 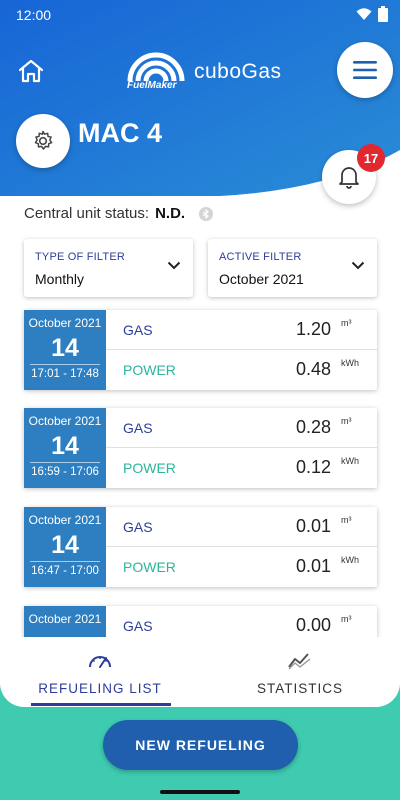 What do you see at coordinates (152, 85) in the screenshot?
I see `logo-text: FuelMaker` at bounding box center [152, 85].